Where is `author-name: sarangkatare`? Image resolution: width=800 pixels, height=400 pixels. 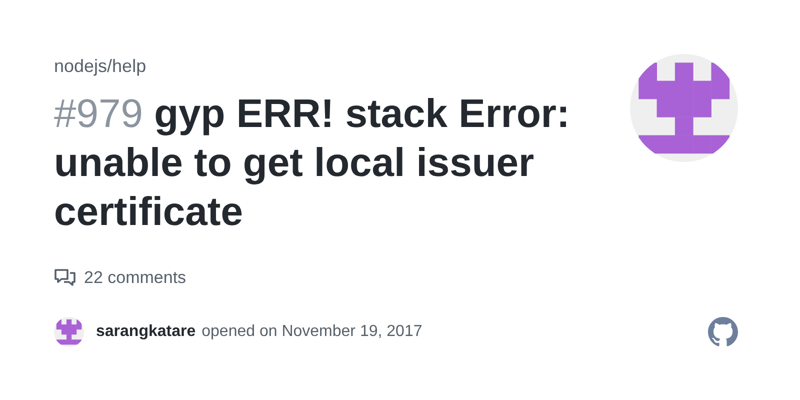
author-name: sarangkatare is located at coordinates (146, 332).